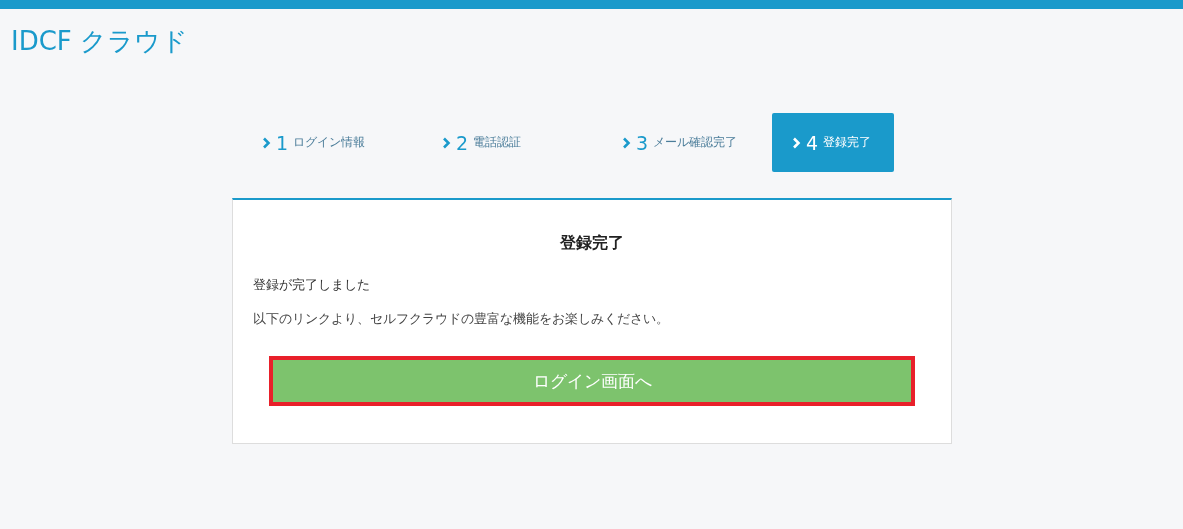  What do you see at coordinates (695, 142) in the screenshot?
I see `step-label: メール確認完了` at bounding box center [695, 142].